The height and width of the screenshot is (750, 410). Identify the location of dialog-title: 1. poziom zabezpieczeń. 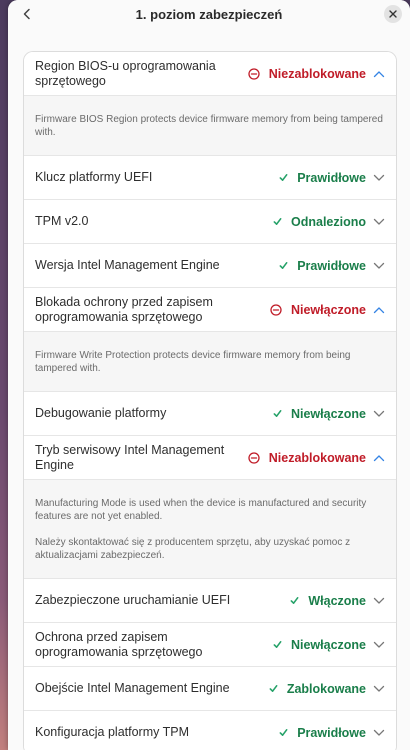
(209, 14).